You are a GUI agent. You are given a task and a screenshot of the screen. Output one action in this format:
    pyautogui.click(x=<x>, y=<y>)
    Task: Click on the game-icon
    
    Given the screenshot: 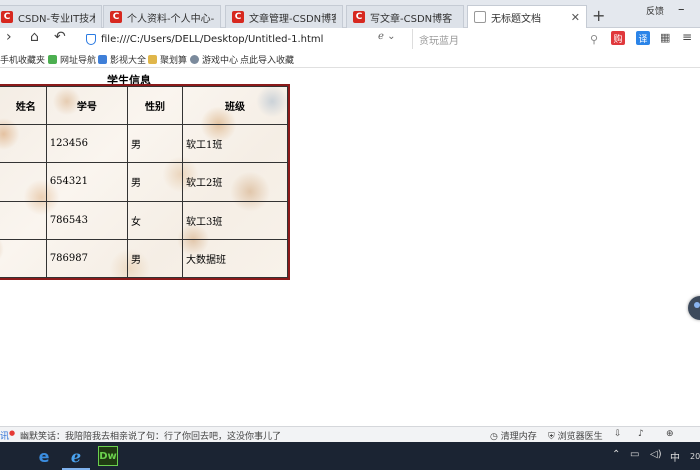 What is the action you would take?
    pyautogui.click(x=194, y=59)
    